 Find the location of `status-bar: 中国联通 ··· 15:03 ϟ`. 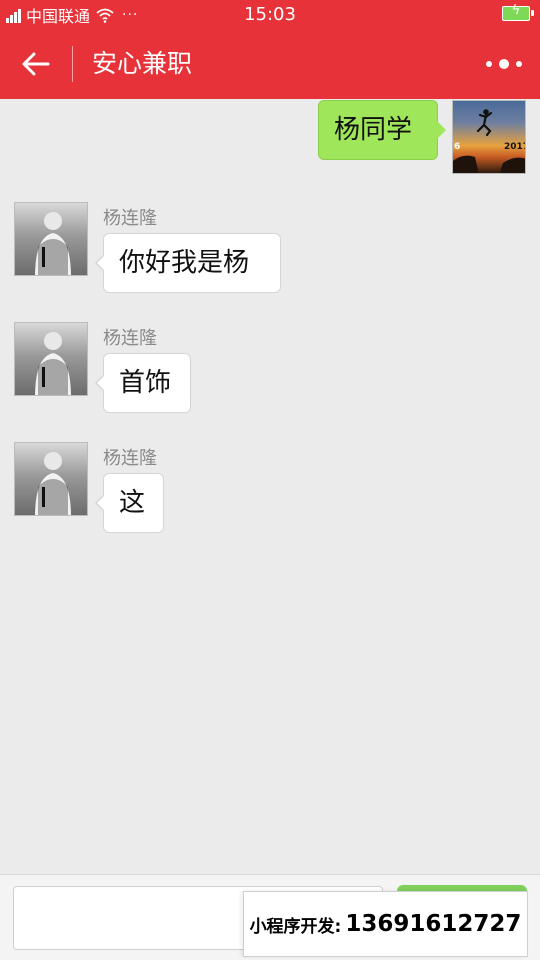

status-bar: 中国联通 ··· 15:03 ϟ is located at coordinates (270, 14).